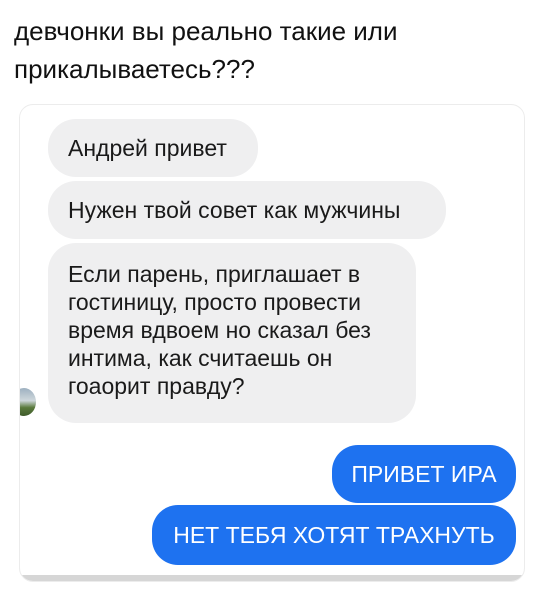 Image resolution: width=545 pixels, height=604 pixels. Describe the element at coordinates (200, 358) in the screenshot. I see `message-line: интима, как считаешь он` at that location.